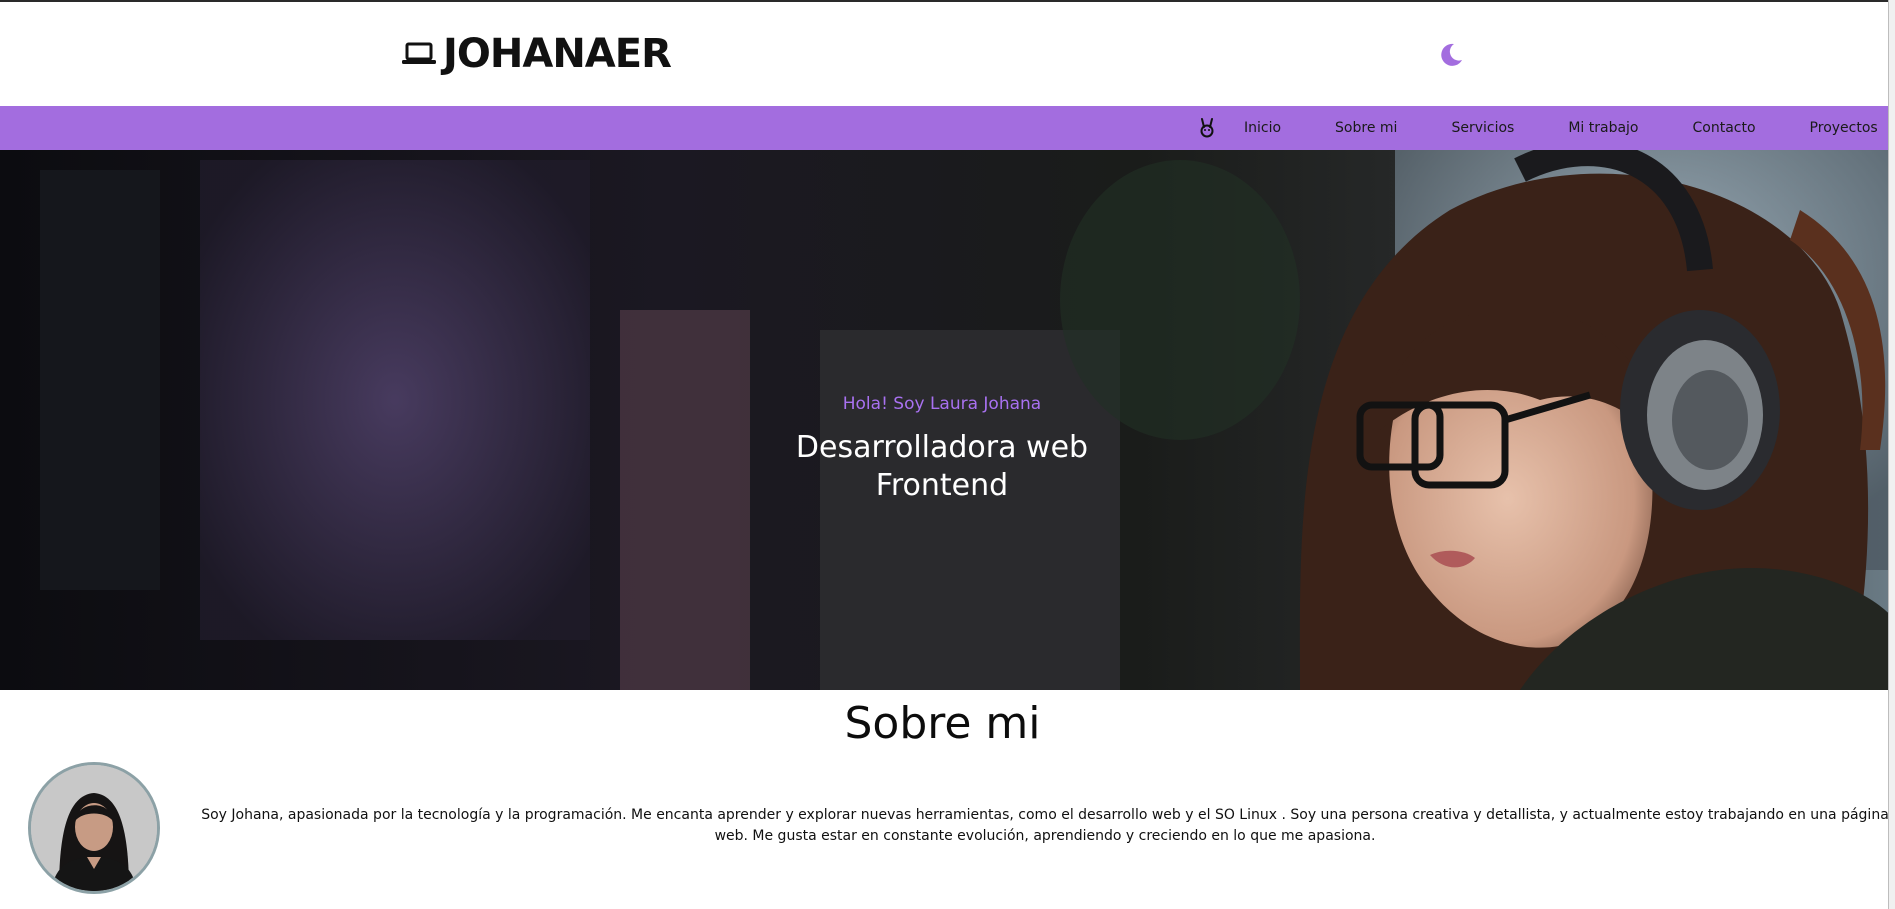 Image resolution: width=1895 pixels, height=909 pixels. I want to click on hero-greeting: Hola! Soy Laura Johana, so click(942, 404).